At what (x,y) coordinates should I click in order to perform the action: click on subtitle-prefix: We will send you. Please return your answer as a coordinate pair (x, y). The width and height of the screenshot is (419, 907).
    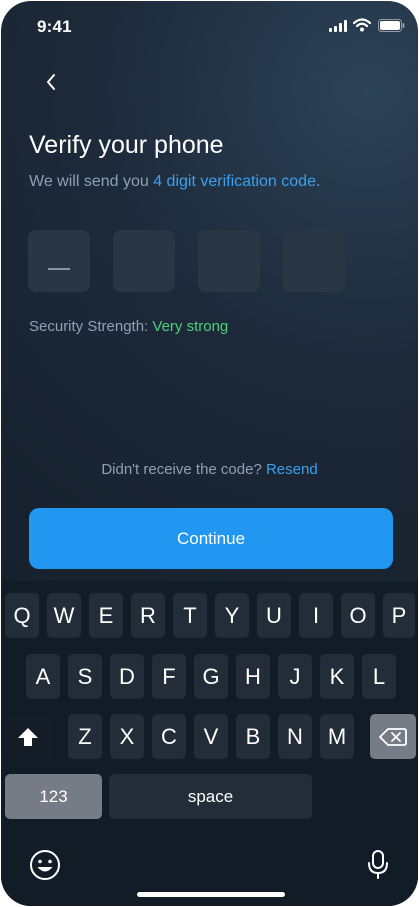
    Looking at the image, I should click on (91, 181).